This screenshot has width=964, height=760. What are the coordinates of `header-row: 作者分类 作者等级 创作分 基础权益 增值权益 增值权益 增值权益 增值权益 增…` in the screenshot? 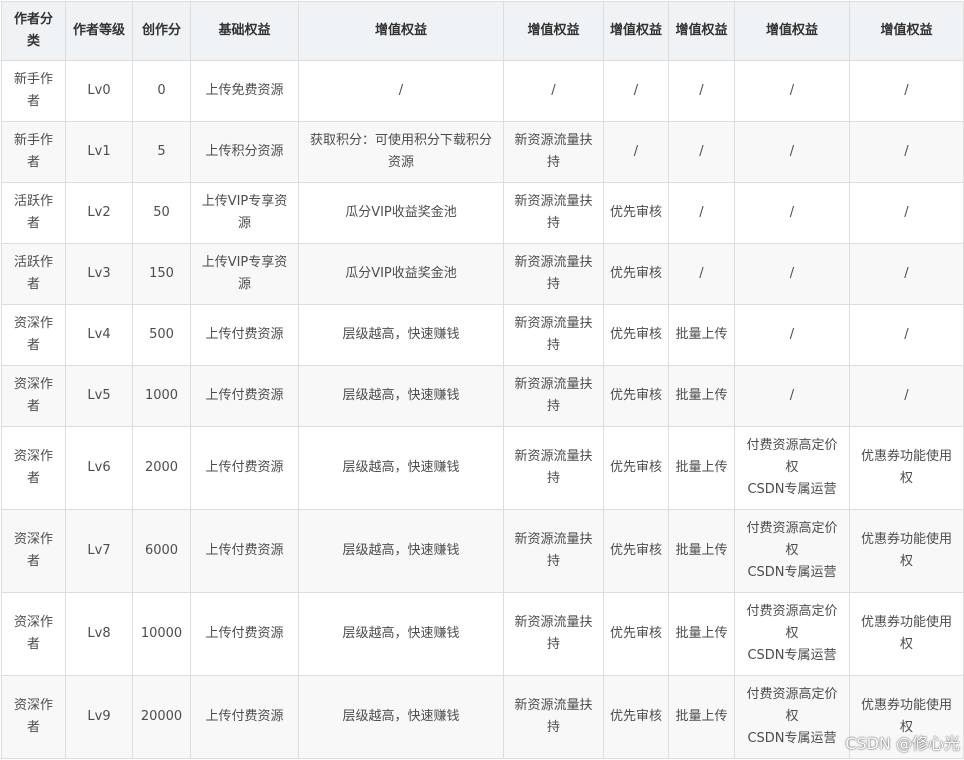 It's located at (482, 31).